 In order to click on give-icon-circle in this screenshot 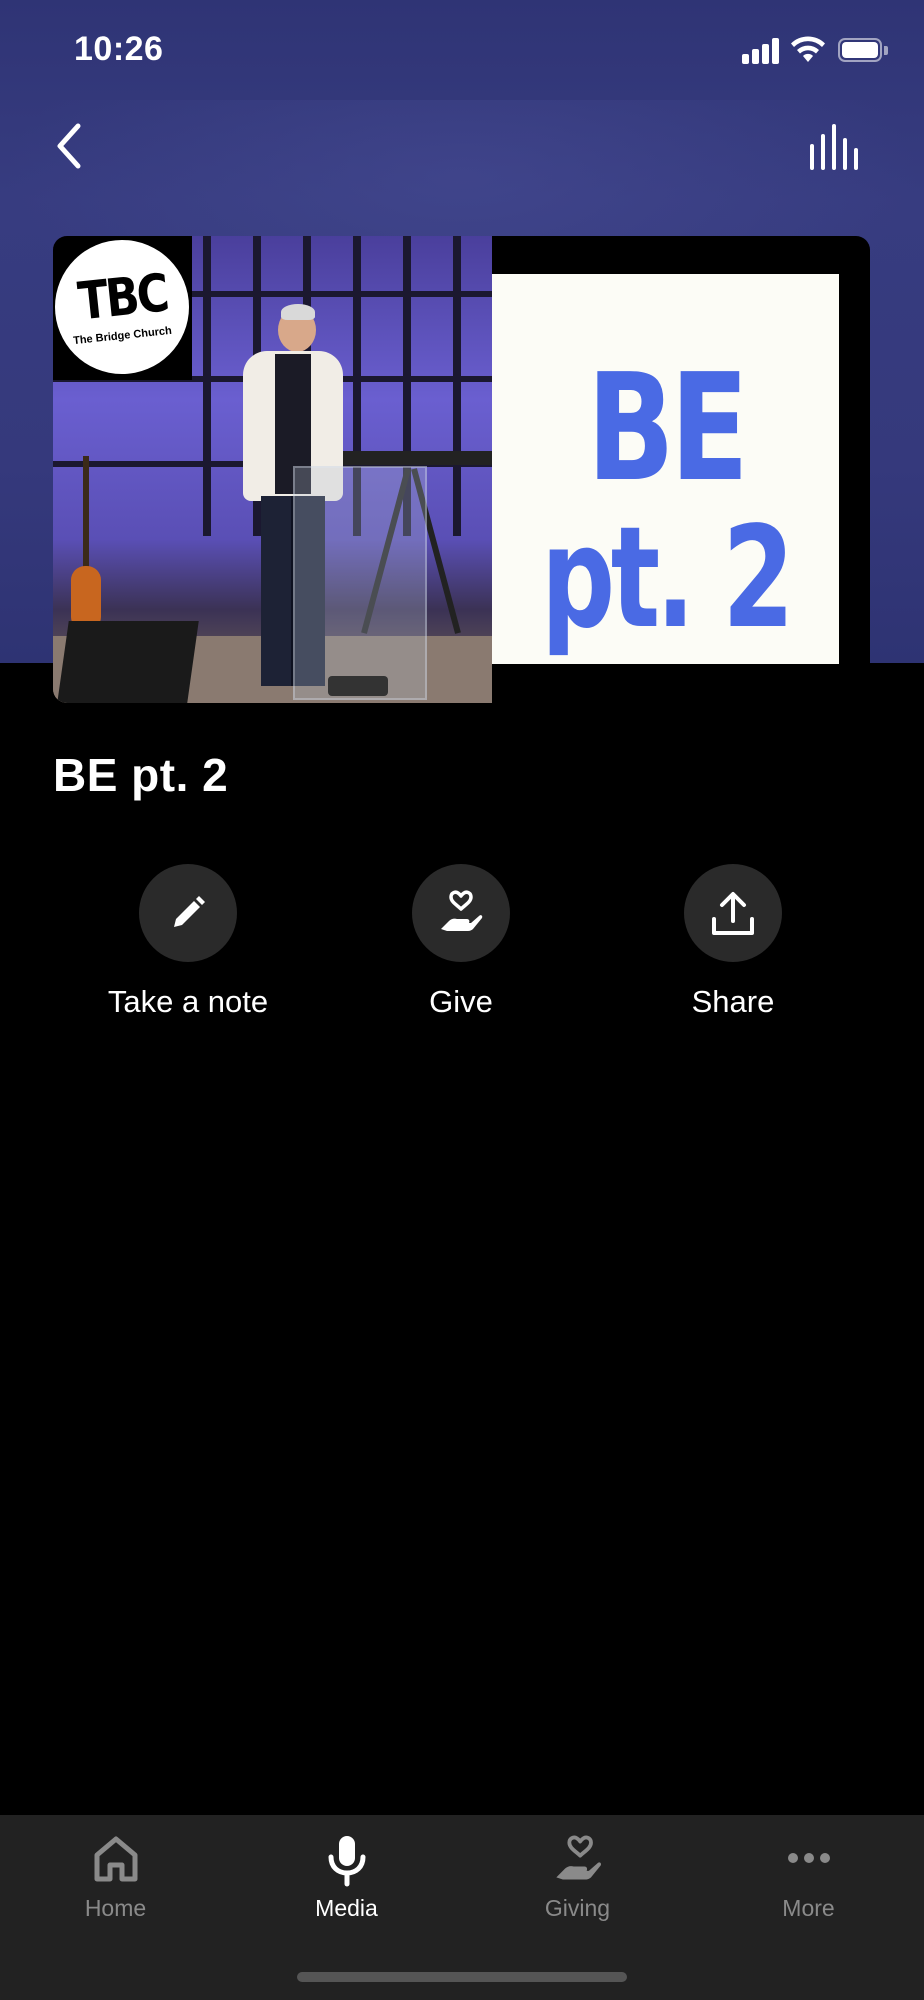, I will do `click(461, 913)`.